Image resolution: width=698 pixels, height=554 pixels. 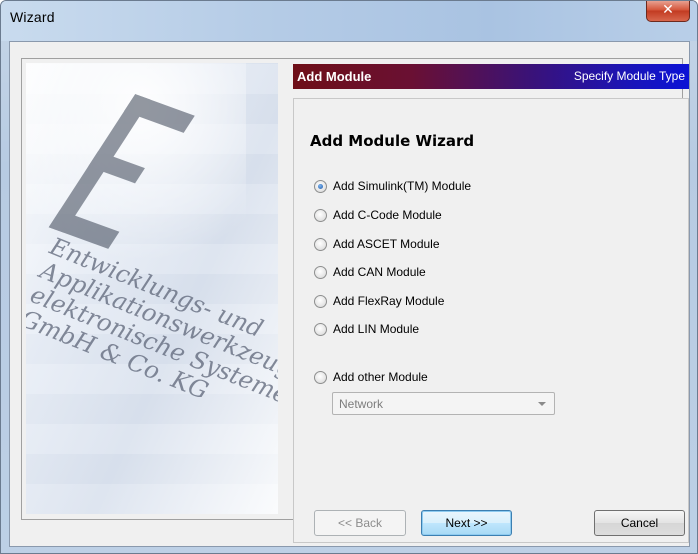 I want to click on close-button: ✕, so click(x=668, y=11).